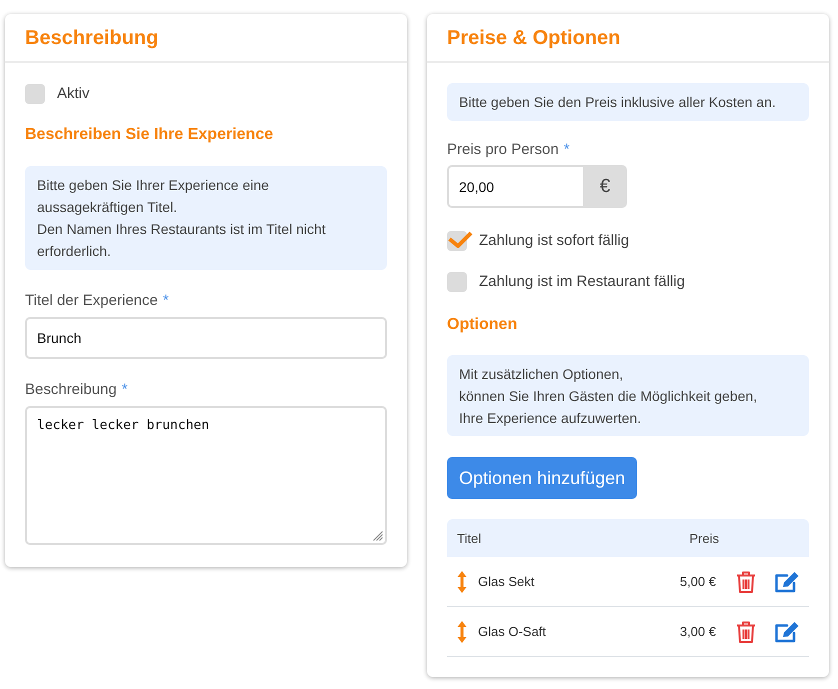  Describe the element at coordinates (698, 631) in the screenshot. I see `option-price: 3,00 €` at that location.